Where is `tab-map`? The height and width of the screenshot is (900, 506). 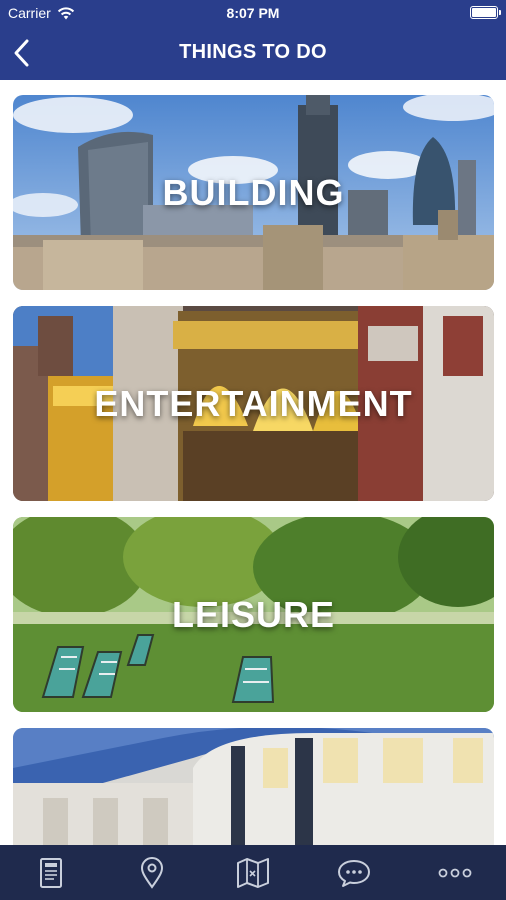 tab-map is located at coordinates (252, 872).